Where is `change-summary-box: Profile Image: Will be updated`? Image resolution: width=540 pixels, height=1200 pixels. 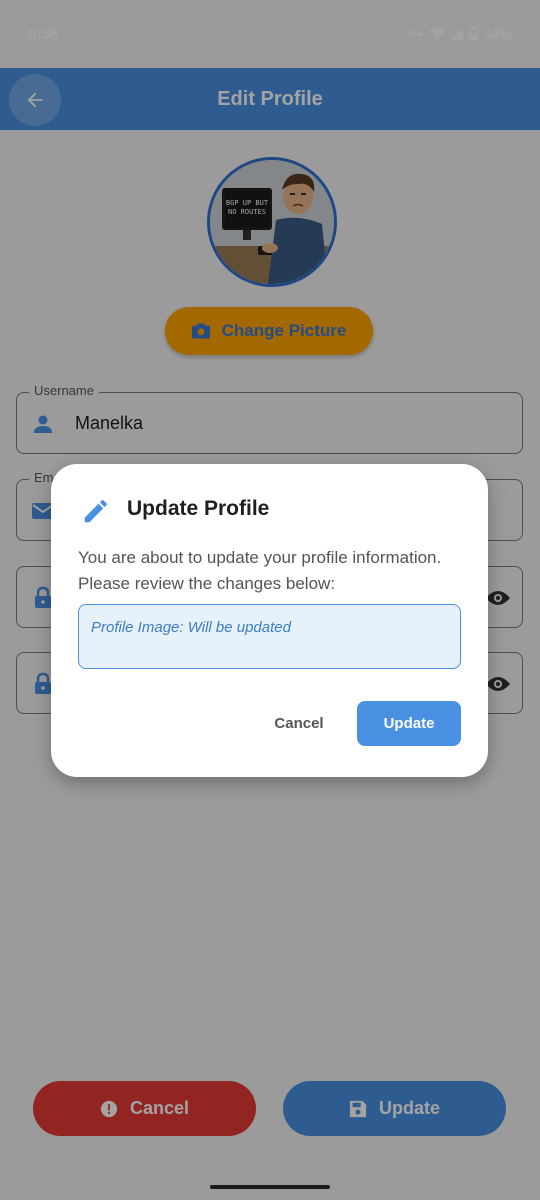 change-summary-box: Profile Image: Will be updated is located at coordinates (269, 636).